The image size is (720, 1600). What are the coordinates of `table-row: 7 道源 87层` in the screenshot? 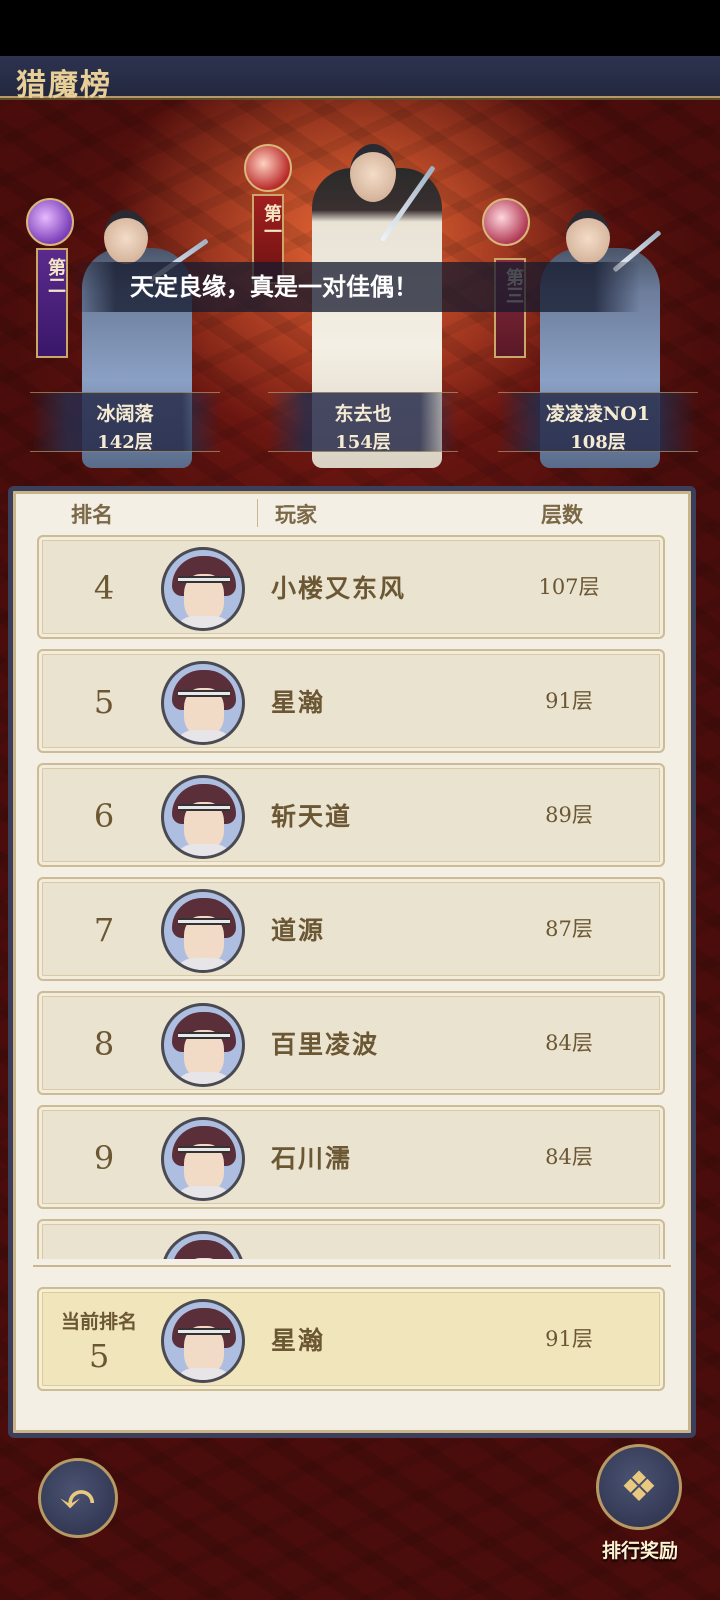 It's located at (351, 929).